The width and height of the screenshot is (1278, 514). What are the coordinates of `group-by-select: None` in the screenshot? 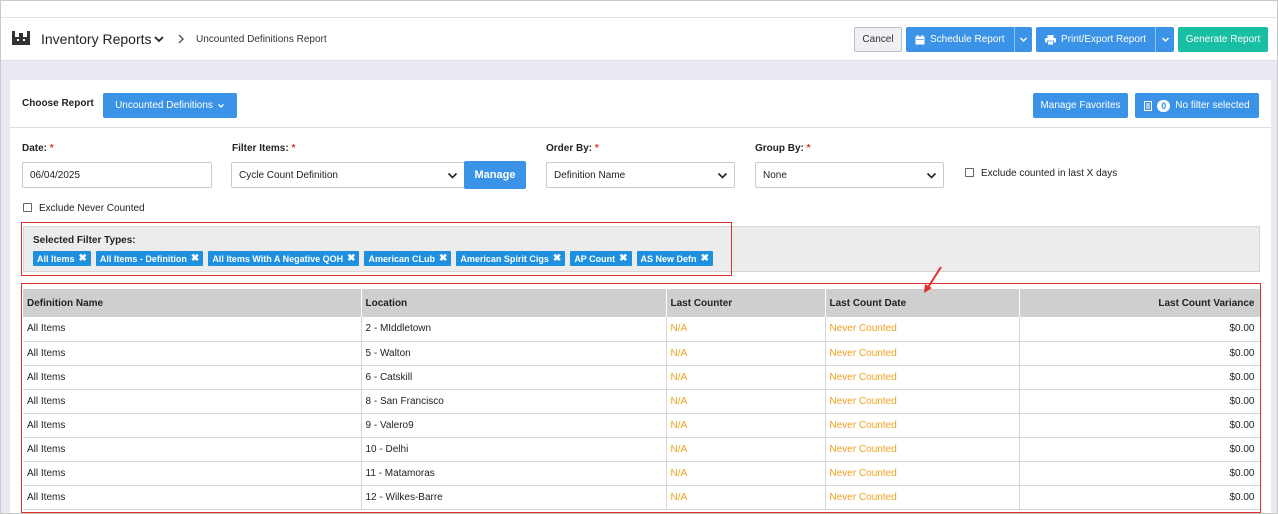 It's located at (849, 175).